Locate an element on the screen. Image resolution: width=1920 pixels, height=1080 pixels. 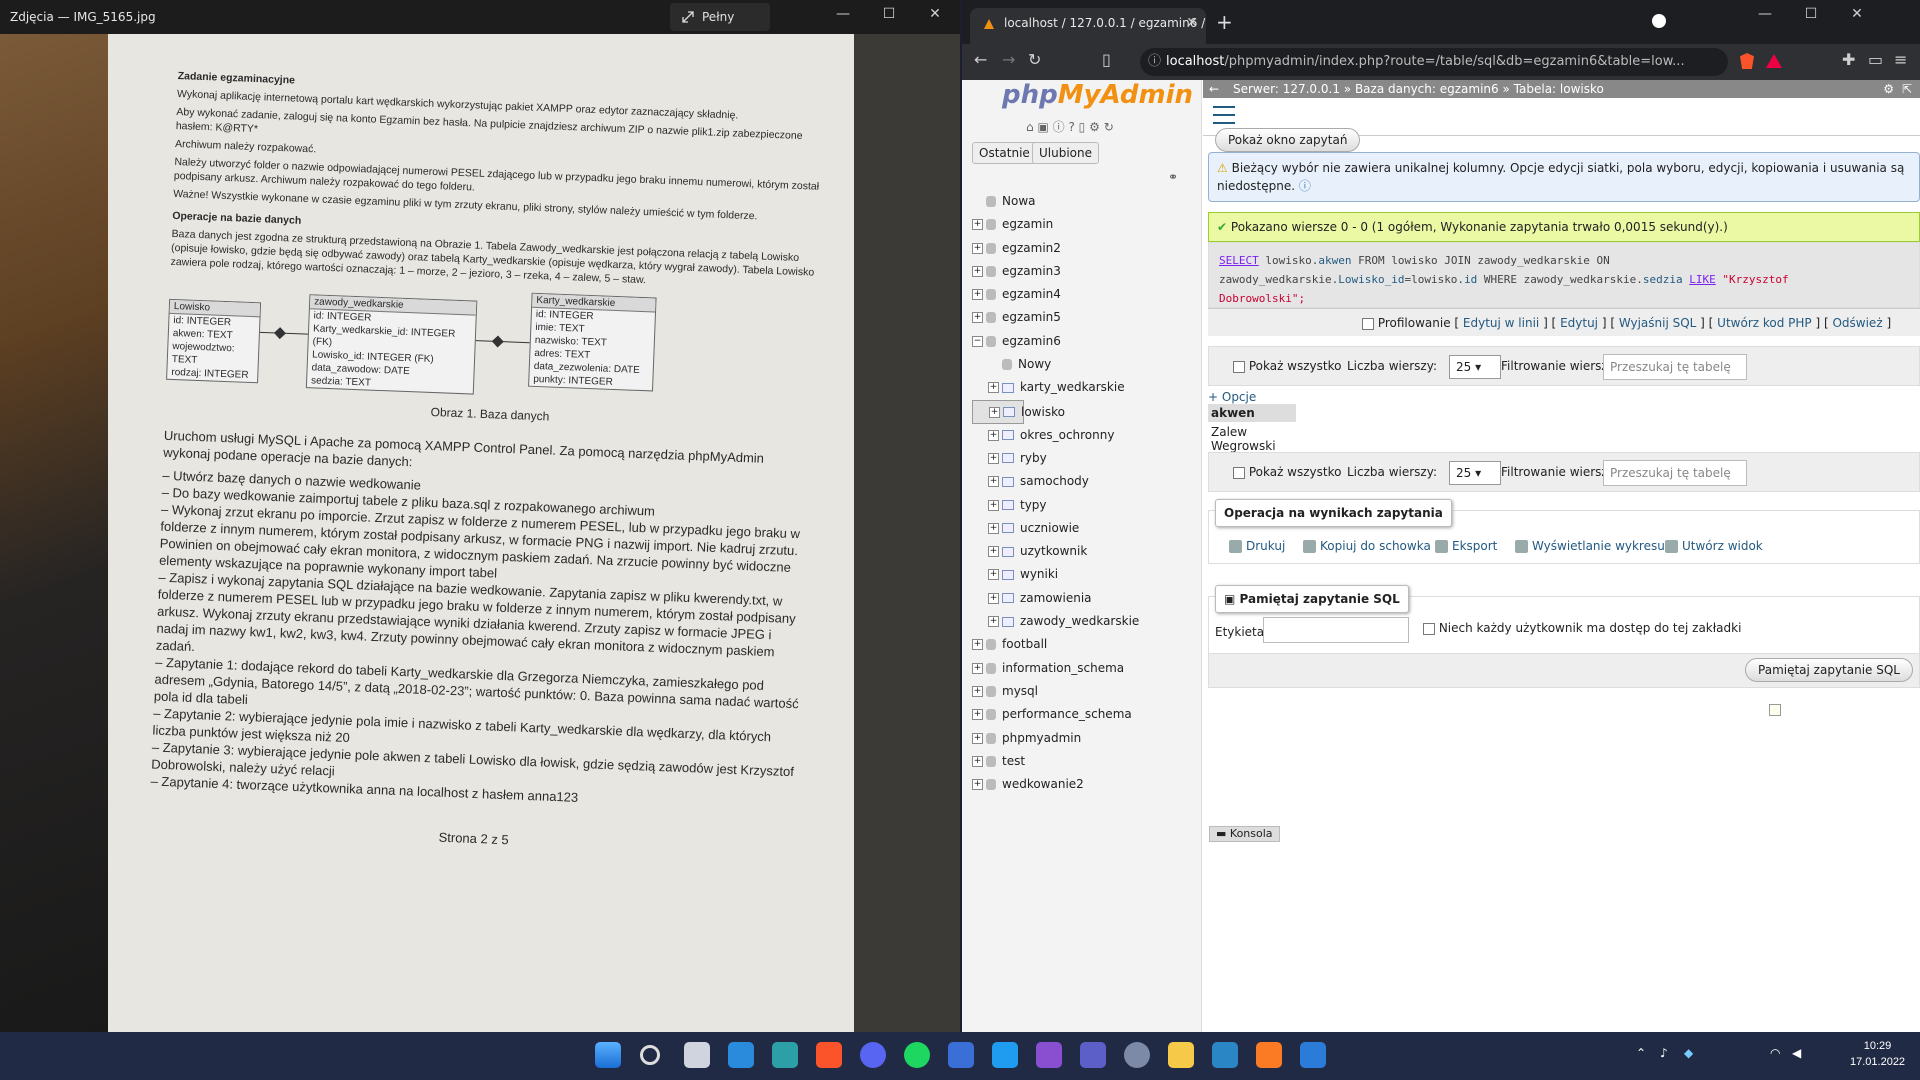
tree-item-football: + football is located at coordinates (1087, 644).